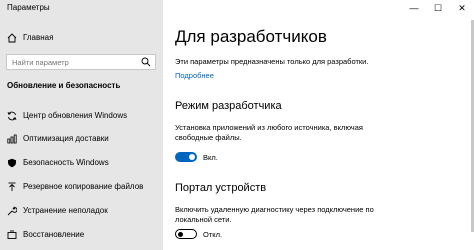 The image size is (474, 250). What do you see at coordinates (72, 62) in the screenshot?
I see `search-input` at bounding box center [72, 62].